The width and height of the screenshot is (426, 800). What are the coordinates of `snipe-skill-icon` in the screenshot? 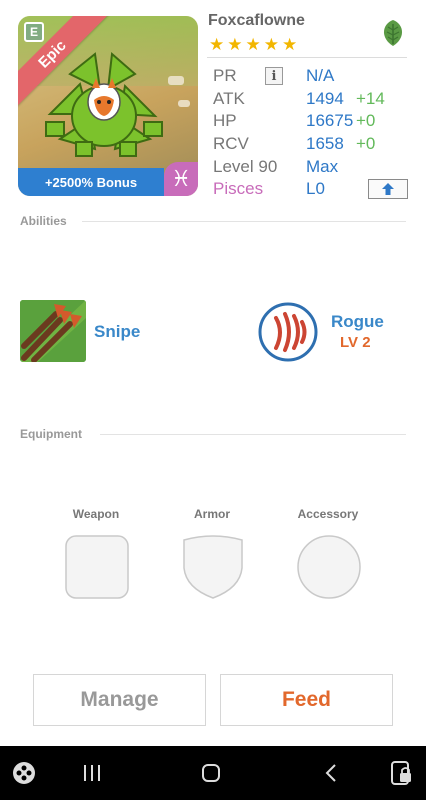 It's located at (53, 331).